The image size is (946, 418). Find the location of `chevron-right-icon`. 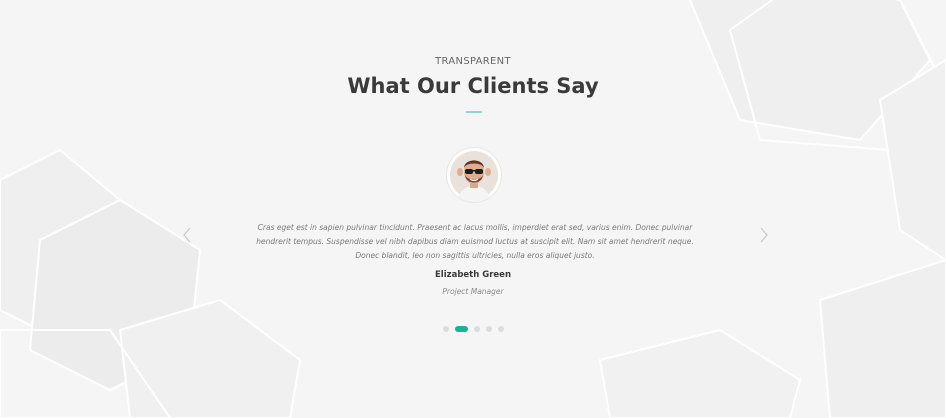

chevron-right-icon is located at coordinates (764, 235).